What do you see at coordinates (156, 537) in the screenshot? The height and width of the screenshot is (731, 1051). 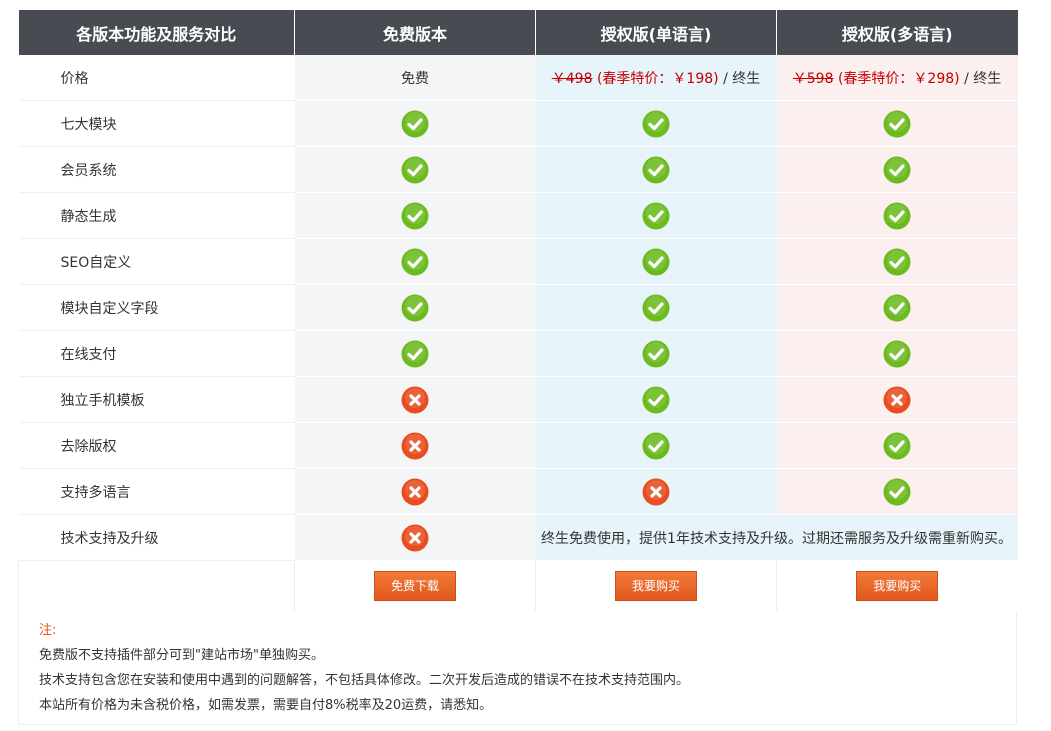 I see `feature-label: 技术支持及升级` at bounding box center [156, 537].